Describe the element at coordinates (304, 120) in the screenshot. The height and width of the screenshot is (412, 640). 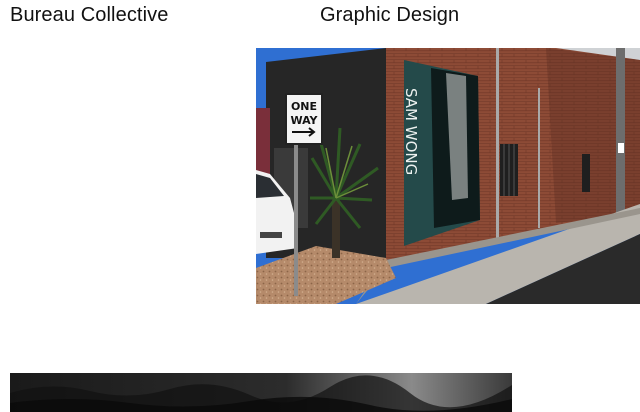
I see `sign-text-way: WAY` at that location.